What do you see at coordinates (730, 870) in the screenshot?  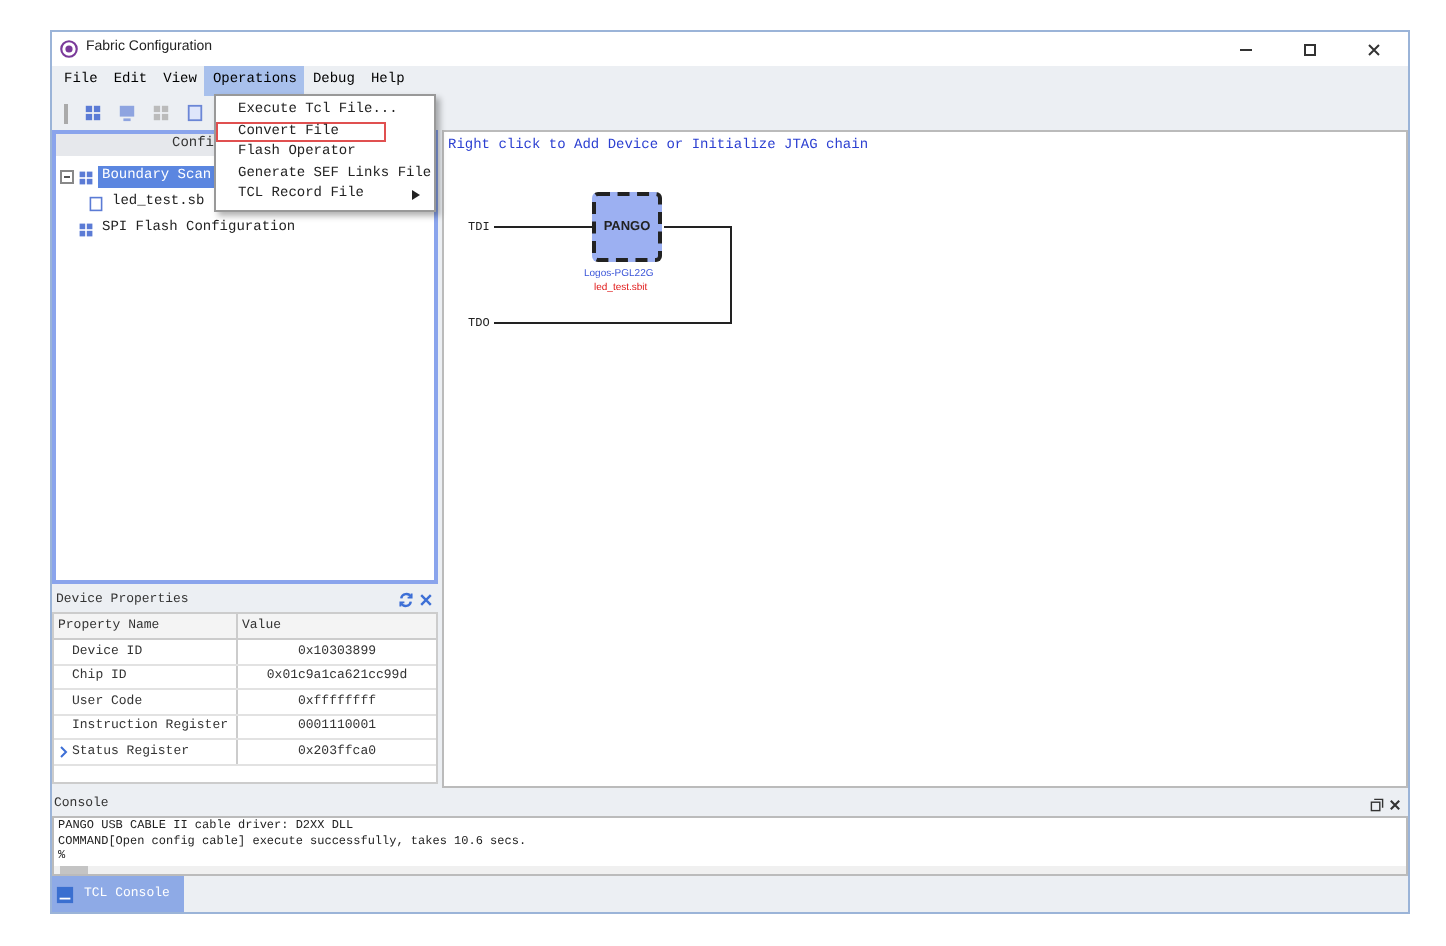 I see `horizontal-scrollbar` at bounding box center [730, 870].